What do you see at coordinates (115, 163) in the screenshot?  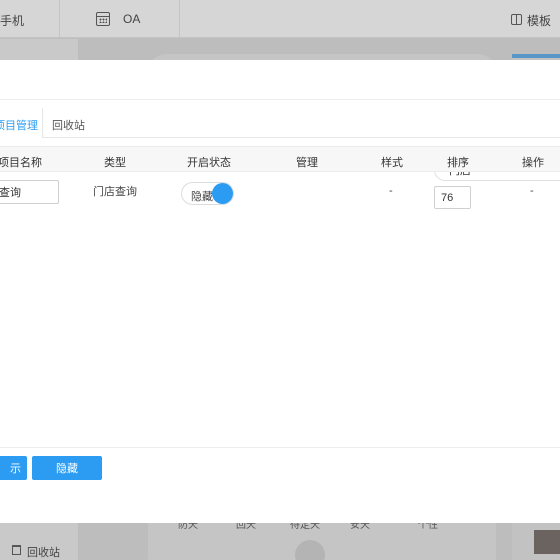 I see `column-header-type: 类型` at bounding box center [115, 163].